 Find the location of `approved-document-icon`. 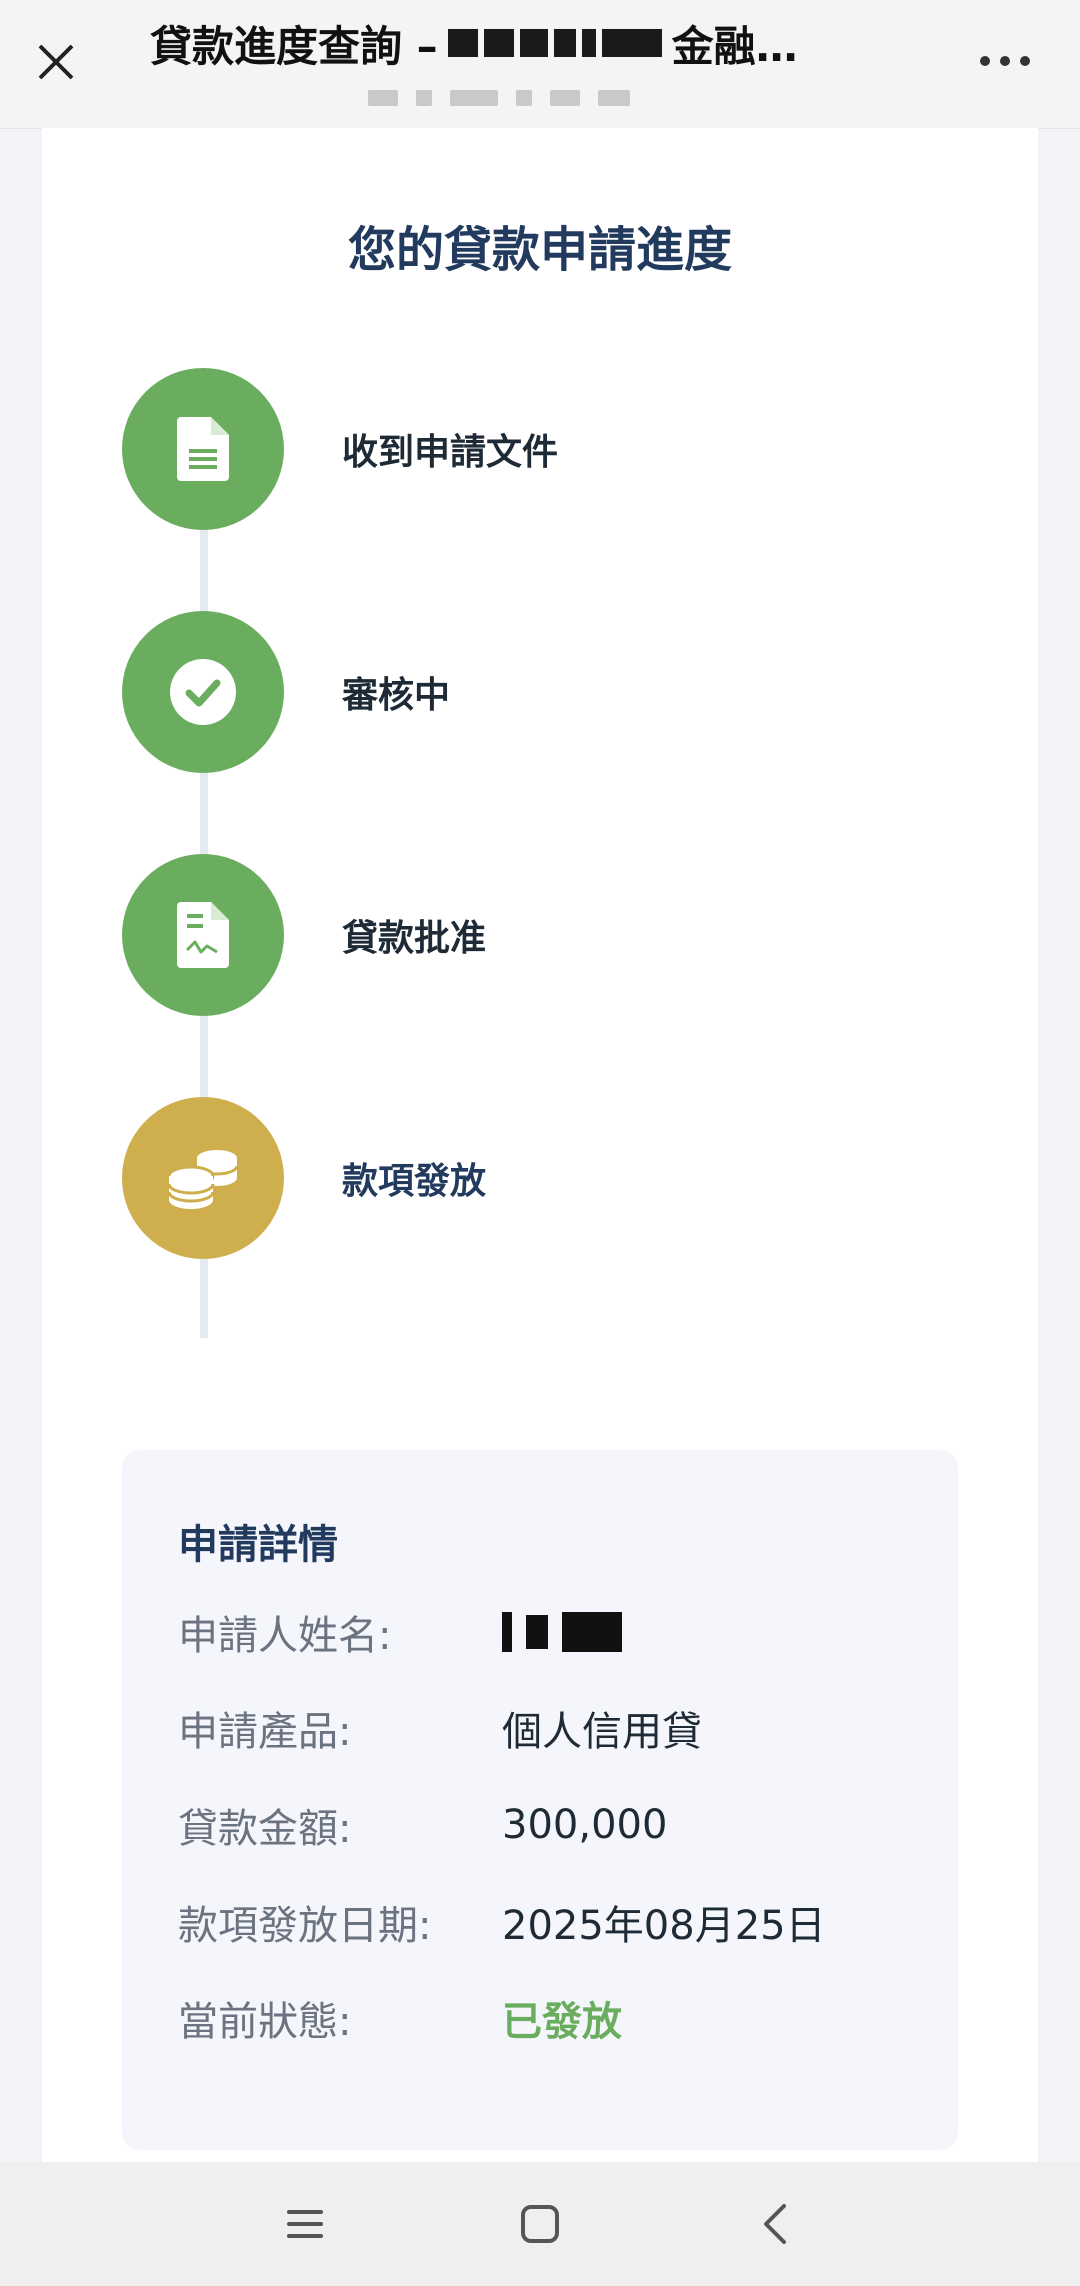

approved-document-icon is located at coordinates (203, 935).